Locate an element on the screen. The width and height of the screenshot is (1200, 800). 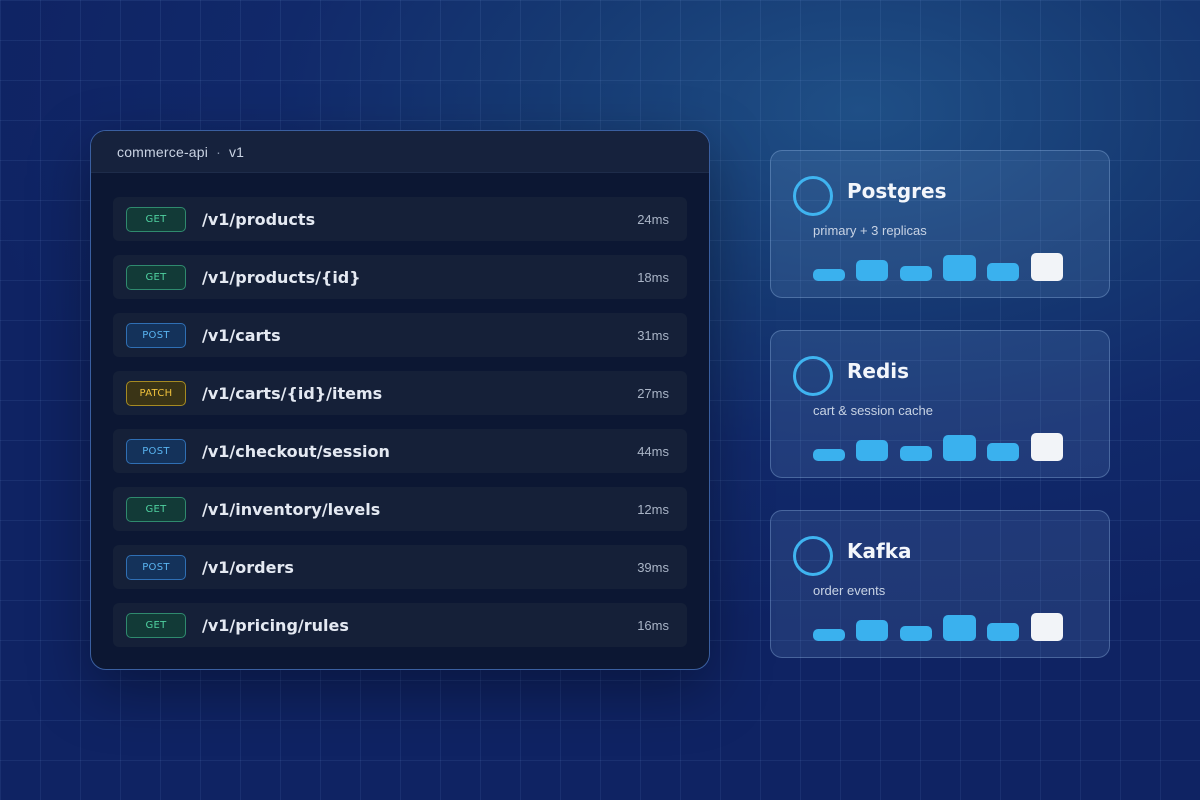
api-panel-header: commerce-api · v1 is located at coordinates (400, 152).